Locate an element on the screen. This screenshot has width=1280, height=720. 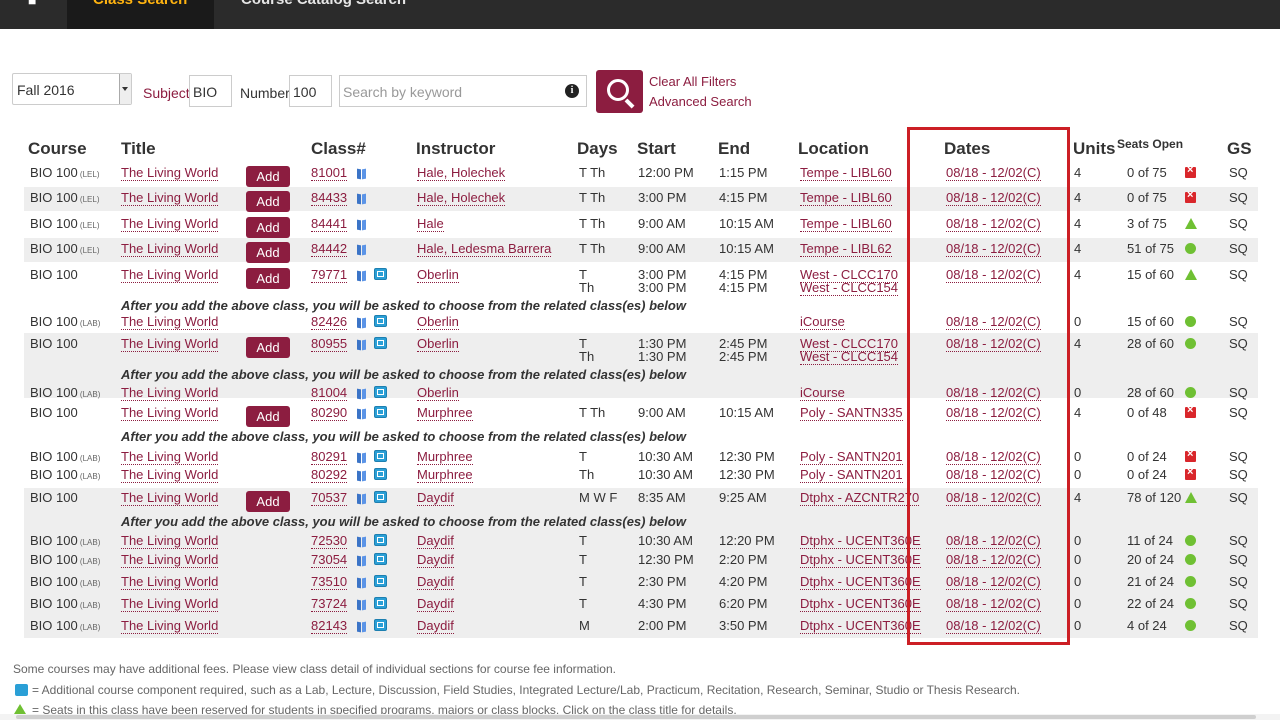
col-header-instructor: Instructor is located at coordinates (455, 149).